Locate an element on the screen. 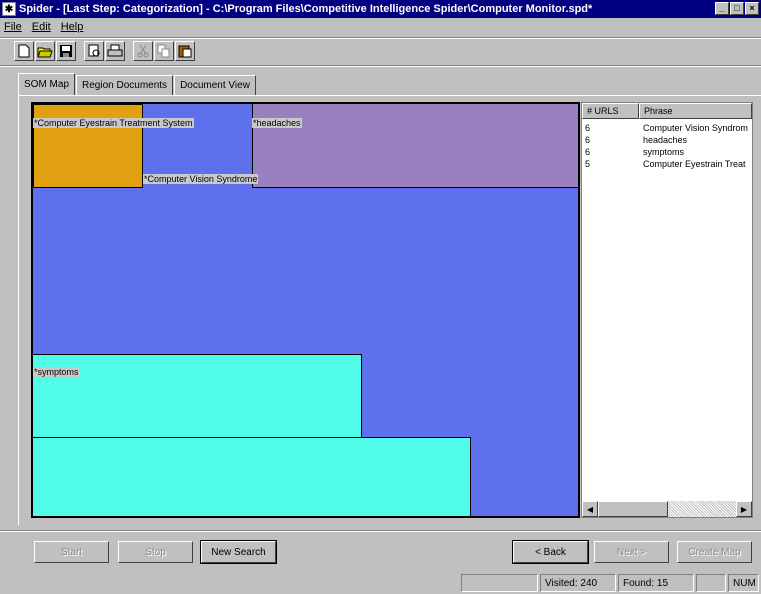 This screenshot has width=761, height=594. menu-edit: Edit is located at coordinates (41, 27).